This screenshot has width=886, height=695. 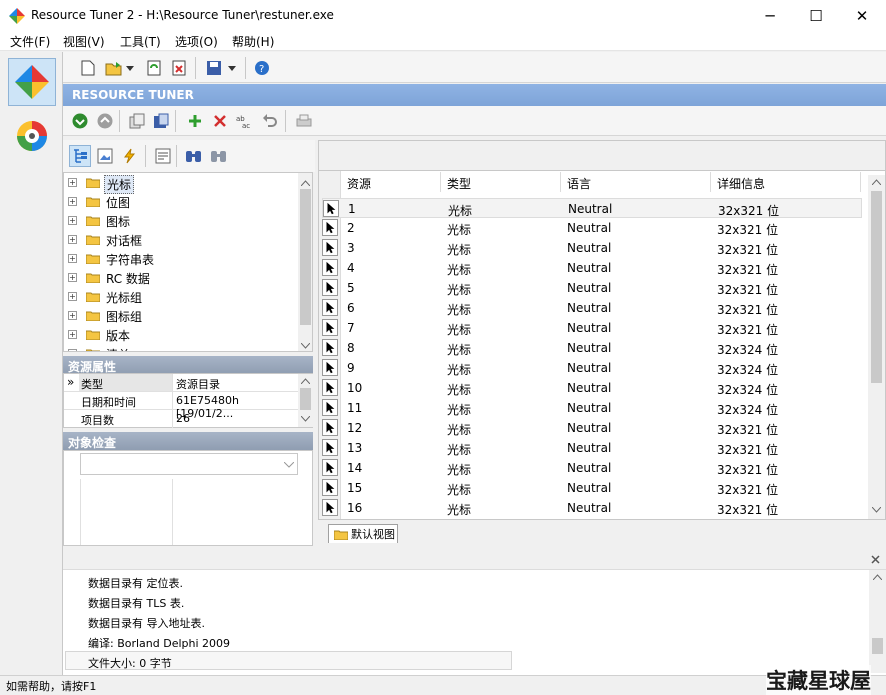 What do you see at coordinates (154, 68) in the screenshot?
I see `refresh-button` at bounding box center [154, 68].